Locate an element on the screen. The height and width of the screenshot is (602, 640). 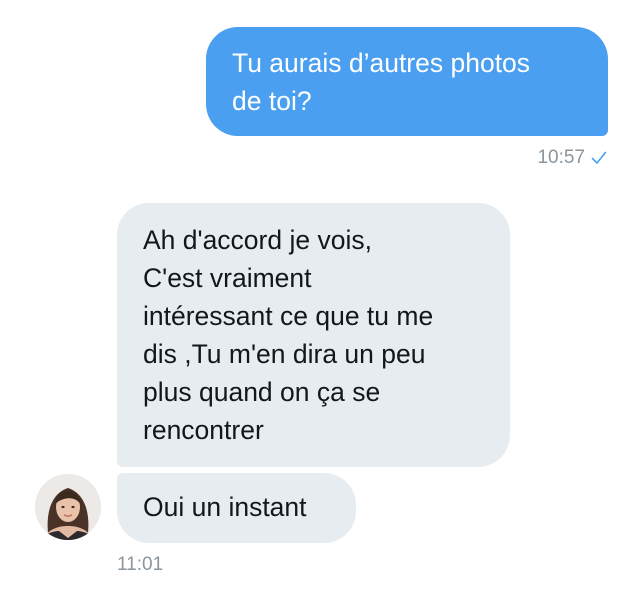
avatar is located at coordinates (68, 507).